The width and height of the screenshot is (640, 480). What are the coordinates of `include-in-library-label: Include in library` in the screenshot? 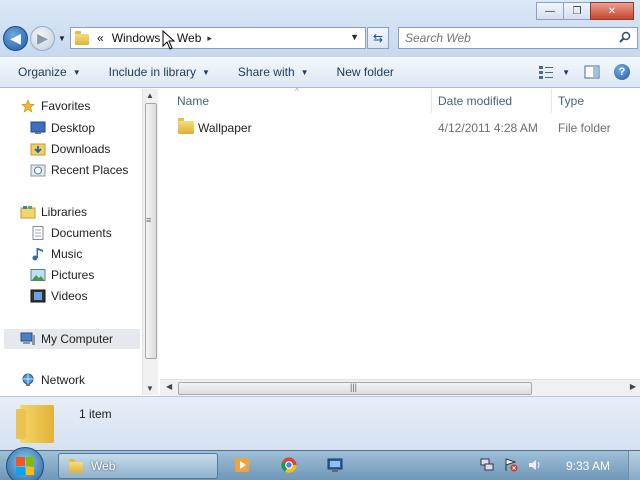 It's located at (152, 72).